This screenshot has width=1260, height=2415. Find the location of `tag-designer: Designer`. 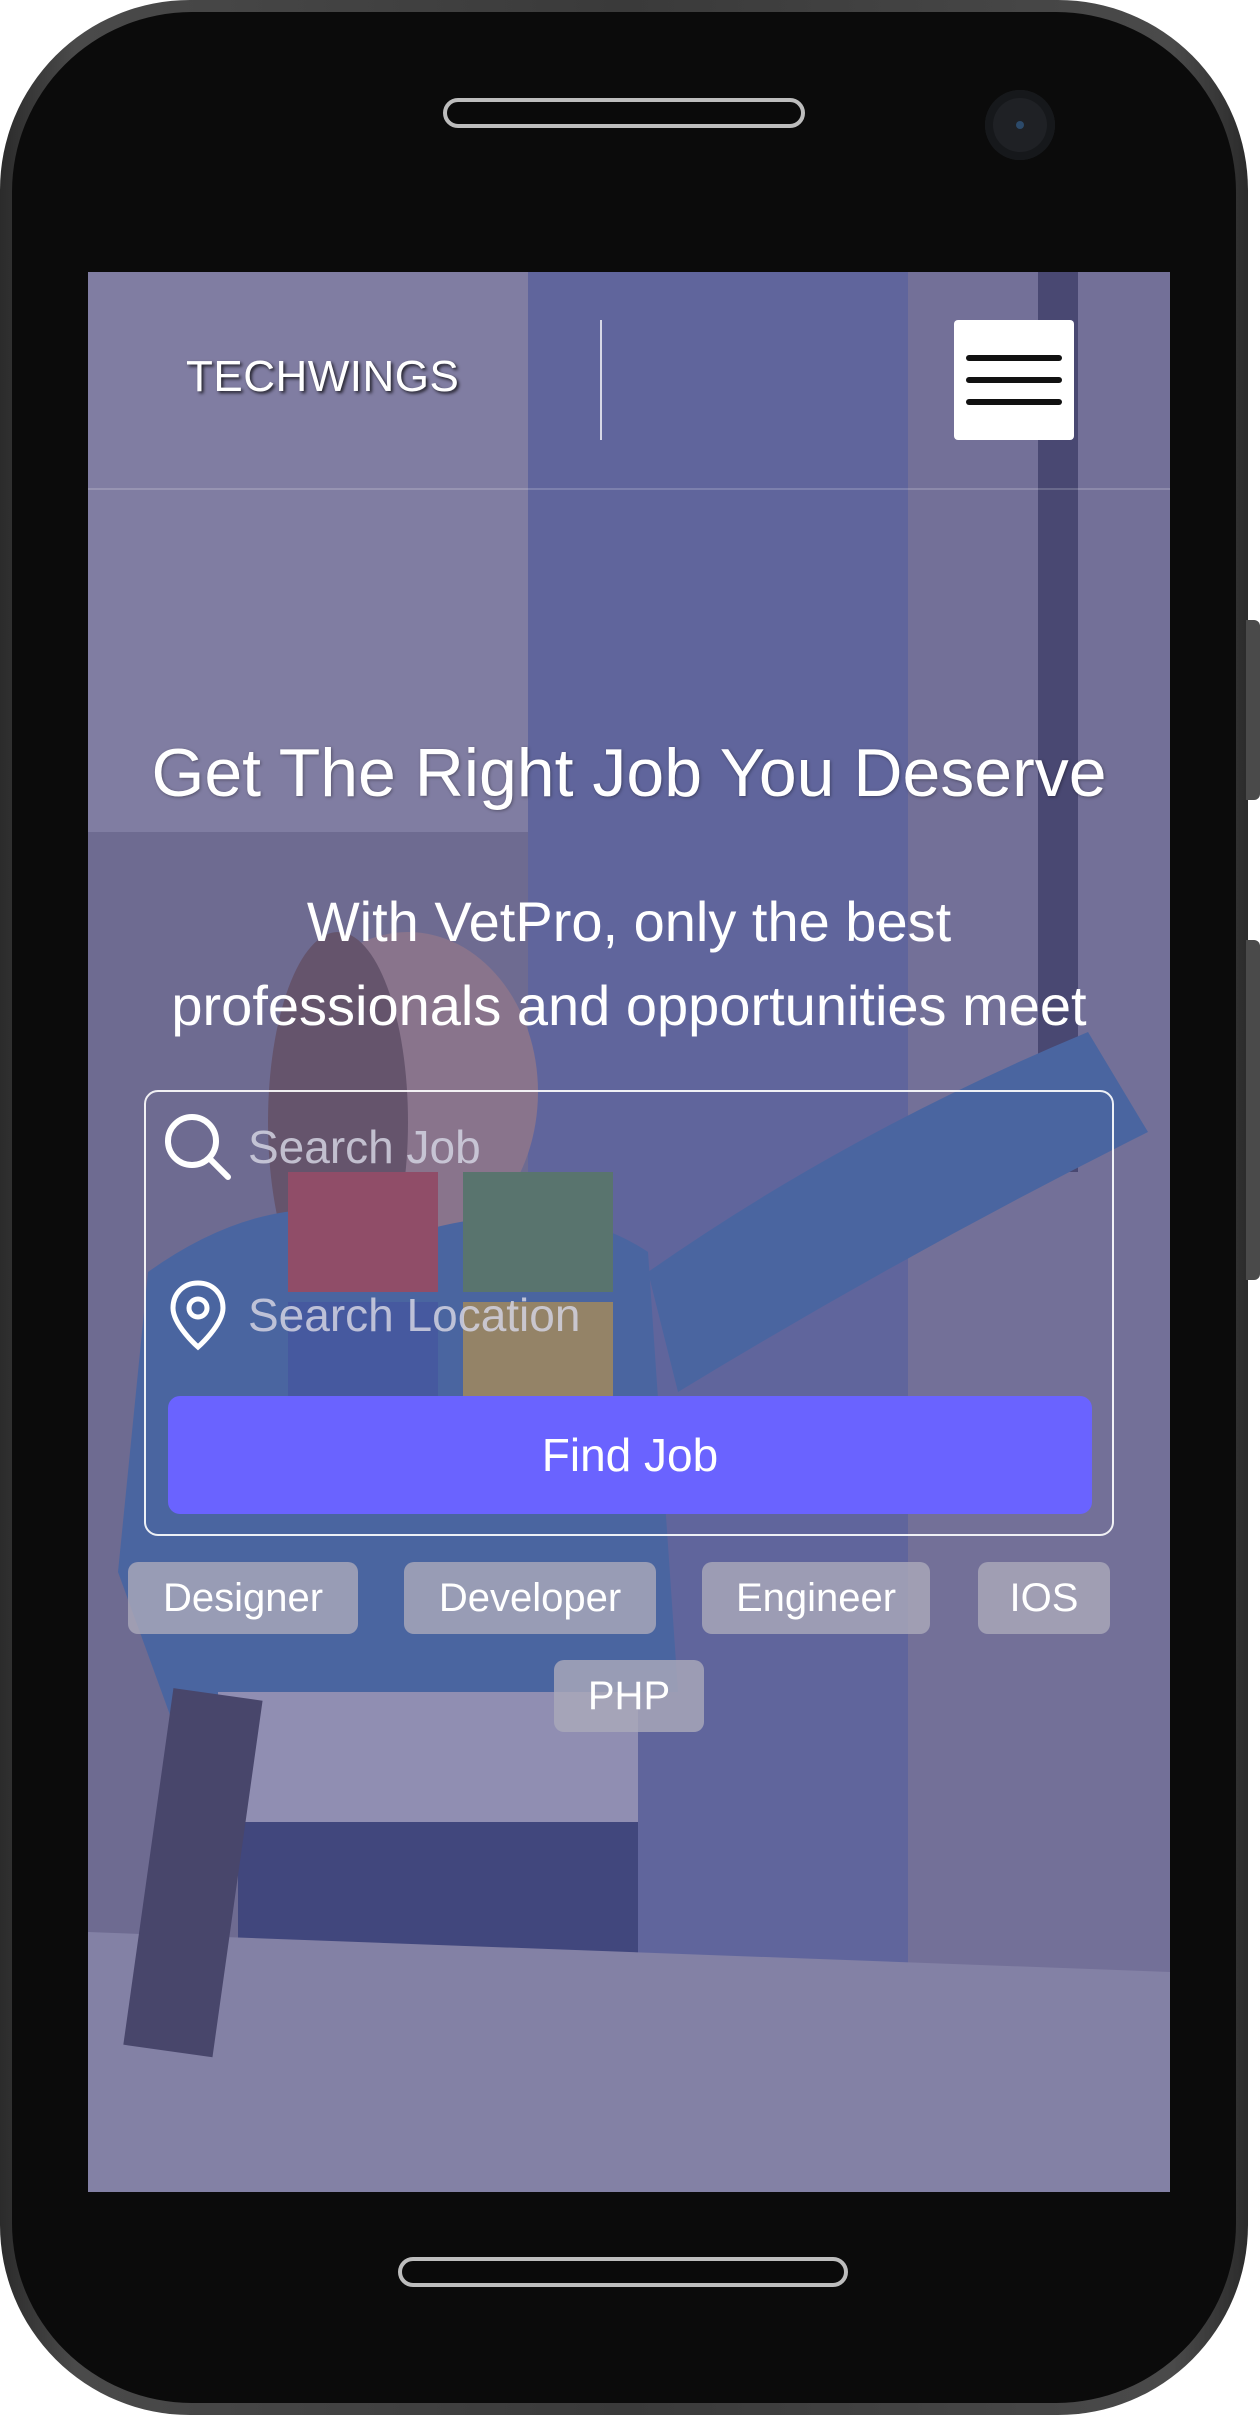

tag-designer: Designer is located at coordinates (243, 1598).